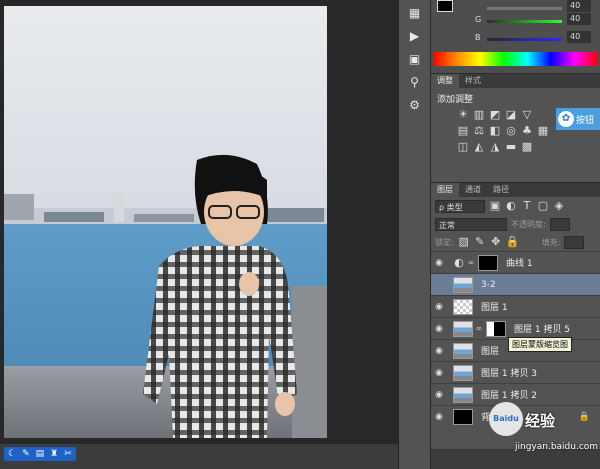 The width and height of the screenshot is (600, 469). What do you see at coordinates (473, 81) in the screenshot?
I see `tab-styles: 样式` at bounding box center [473, 81].